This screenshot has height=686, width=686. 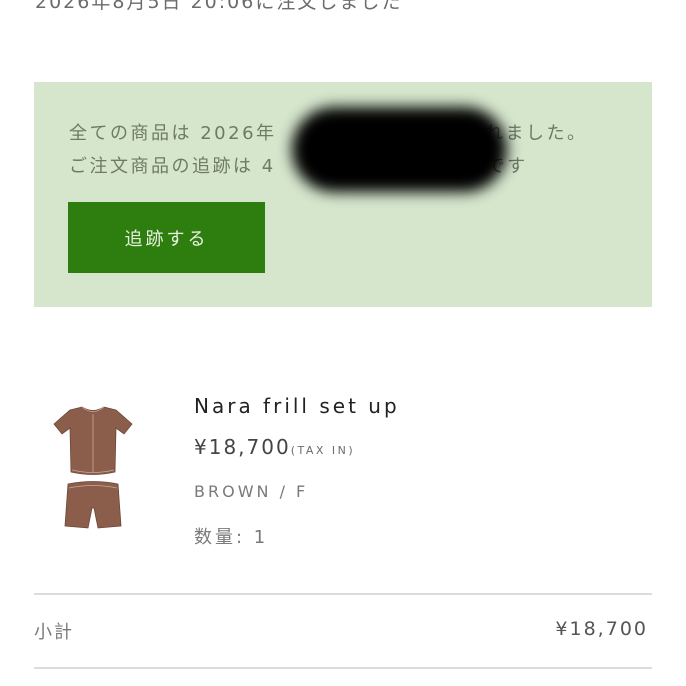 What do you see at coordinates (93, 469) in the screenshot?
I see `product-garment-image` at bounding box center [93, 469].